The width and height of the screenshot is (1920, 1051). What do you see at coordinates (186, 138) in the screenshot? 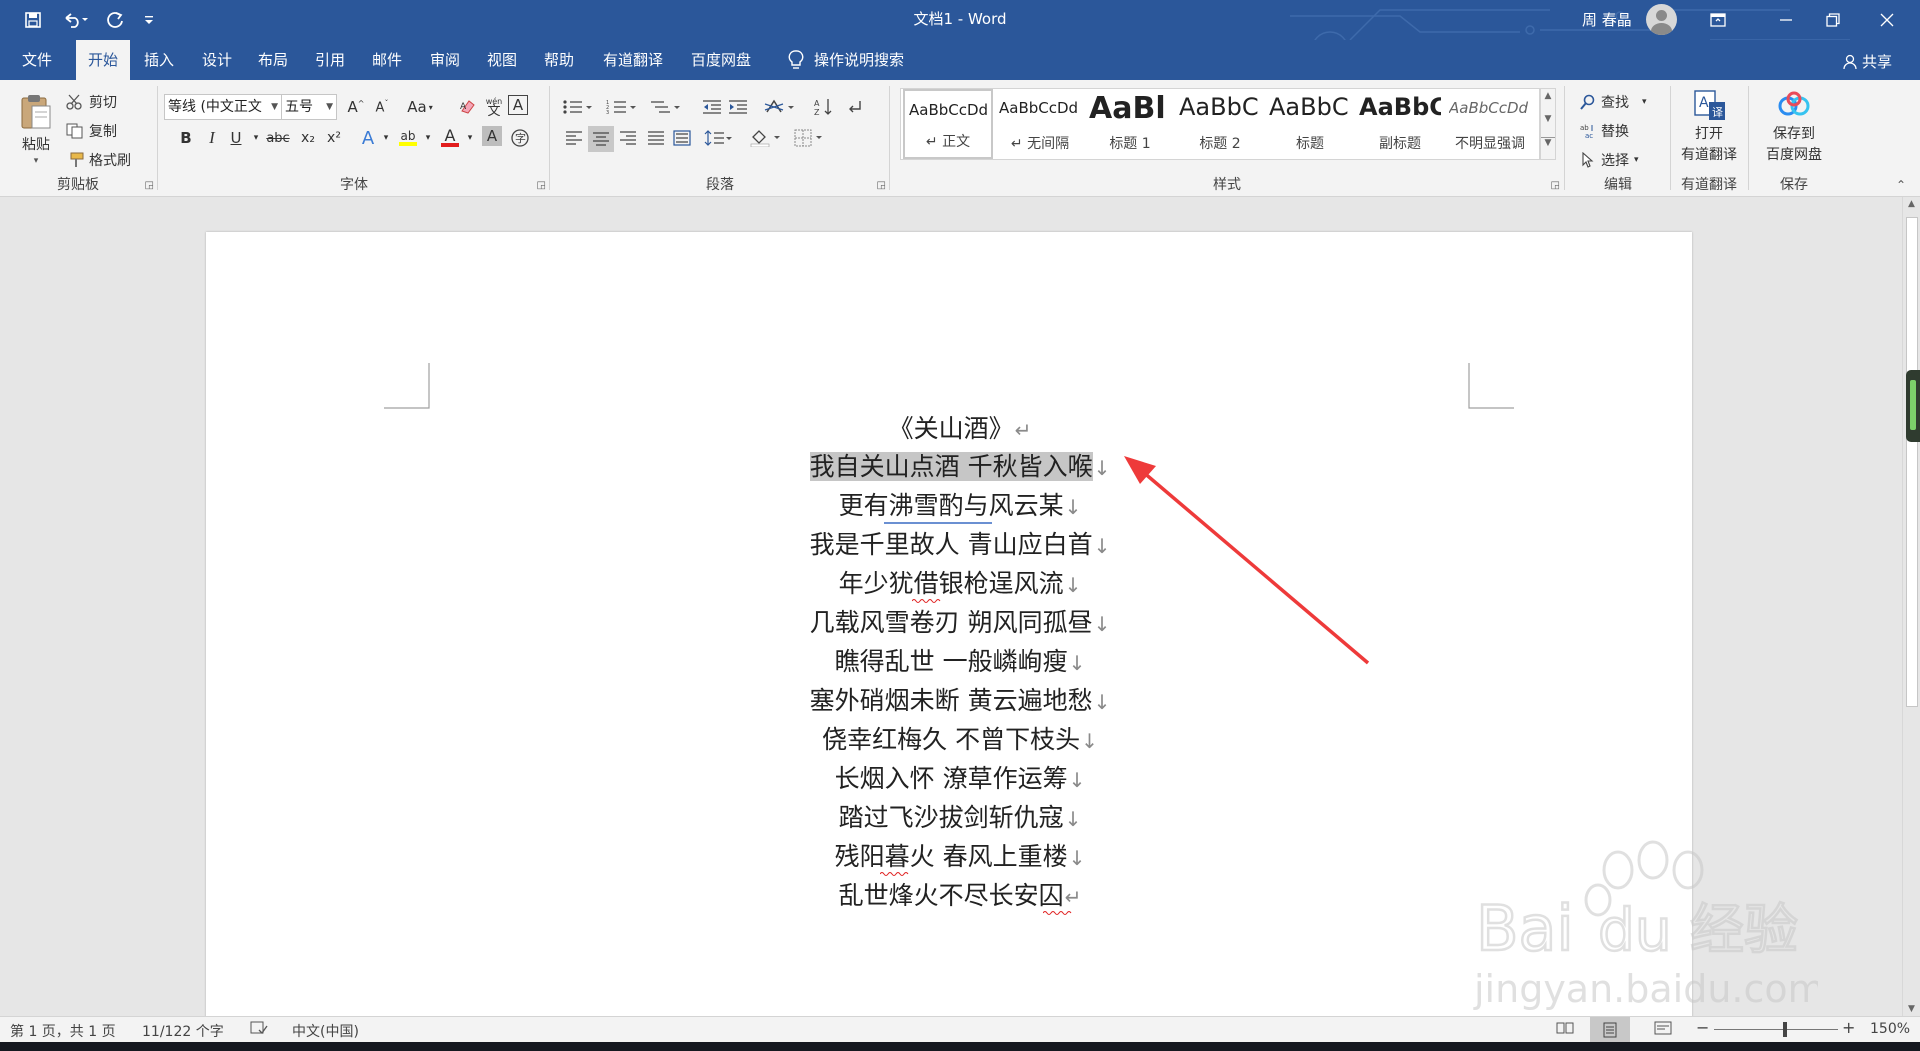
I see `bold-button: B` at bounding box center [186, 138].